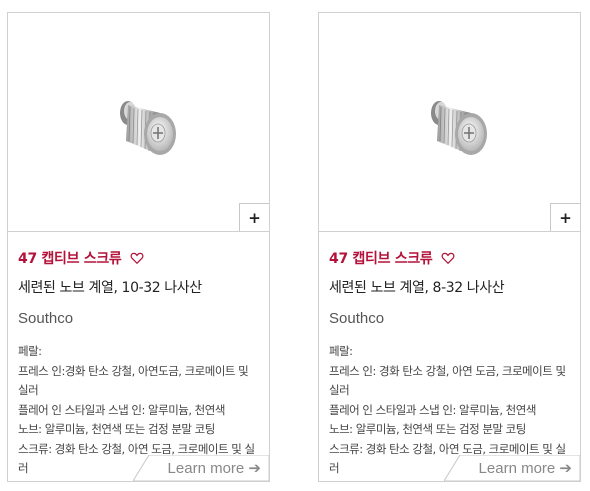  I want to click on product-subtitle: 세련된 노브 계열, 8-32 나사산, so click(417, 288).